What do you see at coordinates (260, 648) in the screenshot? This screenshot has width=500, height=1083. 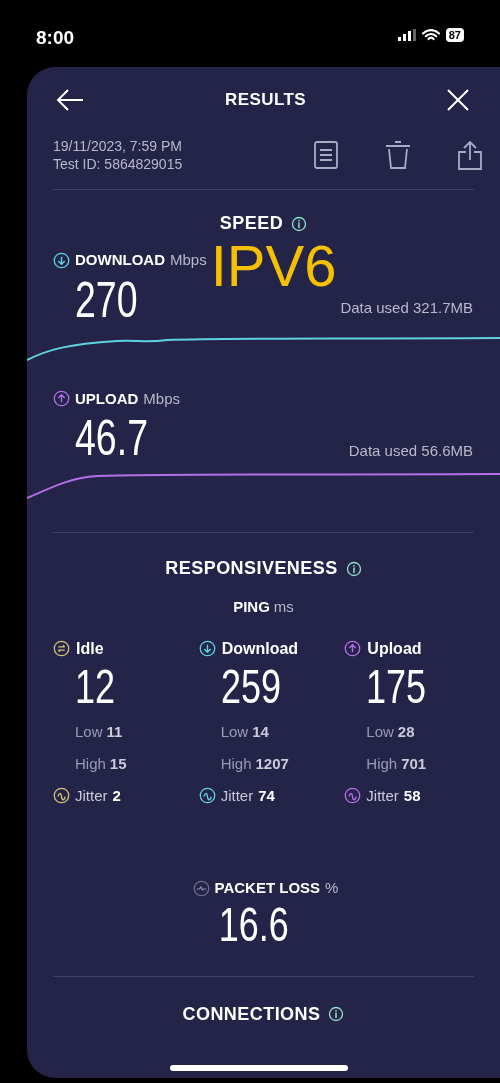 I see `ping-column-label: Download` at bounding box center [260, 648].